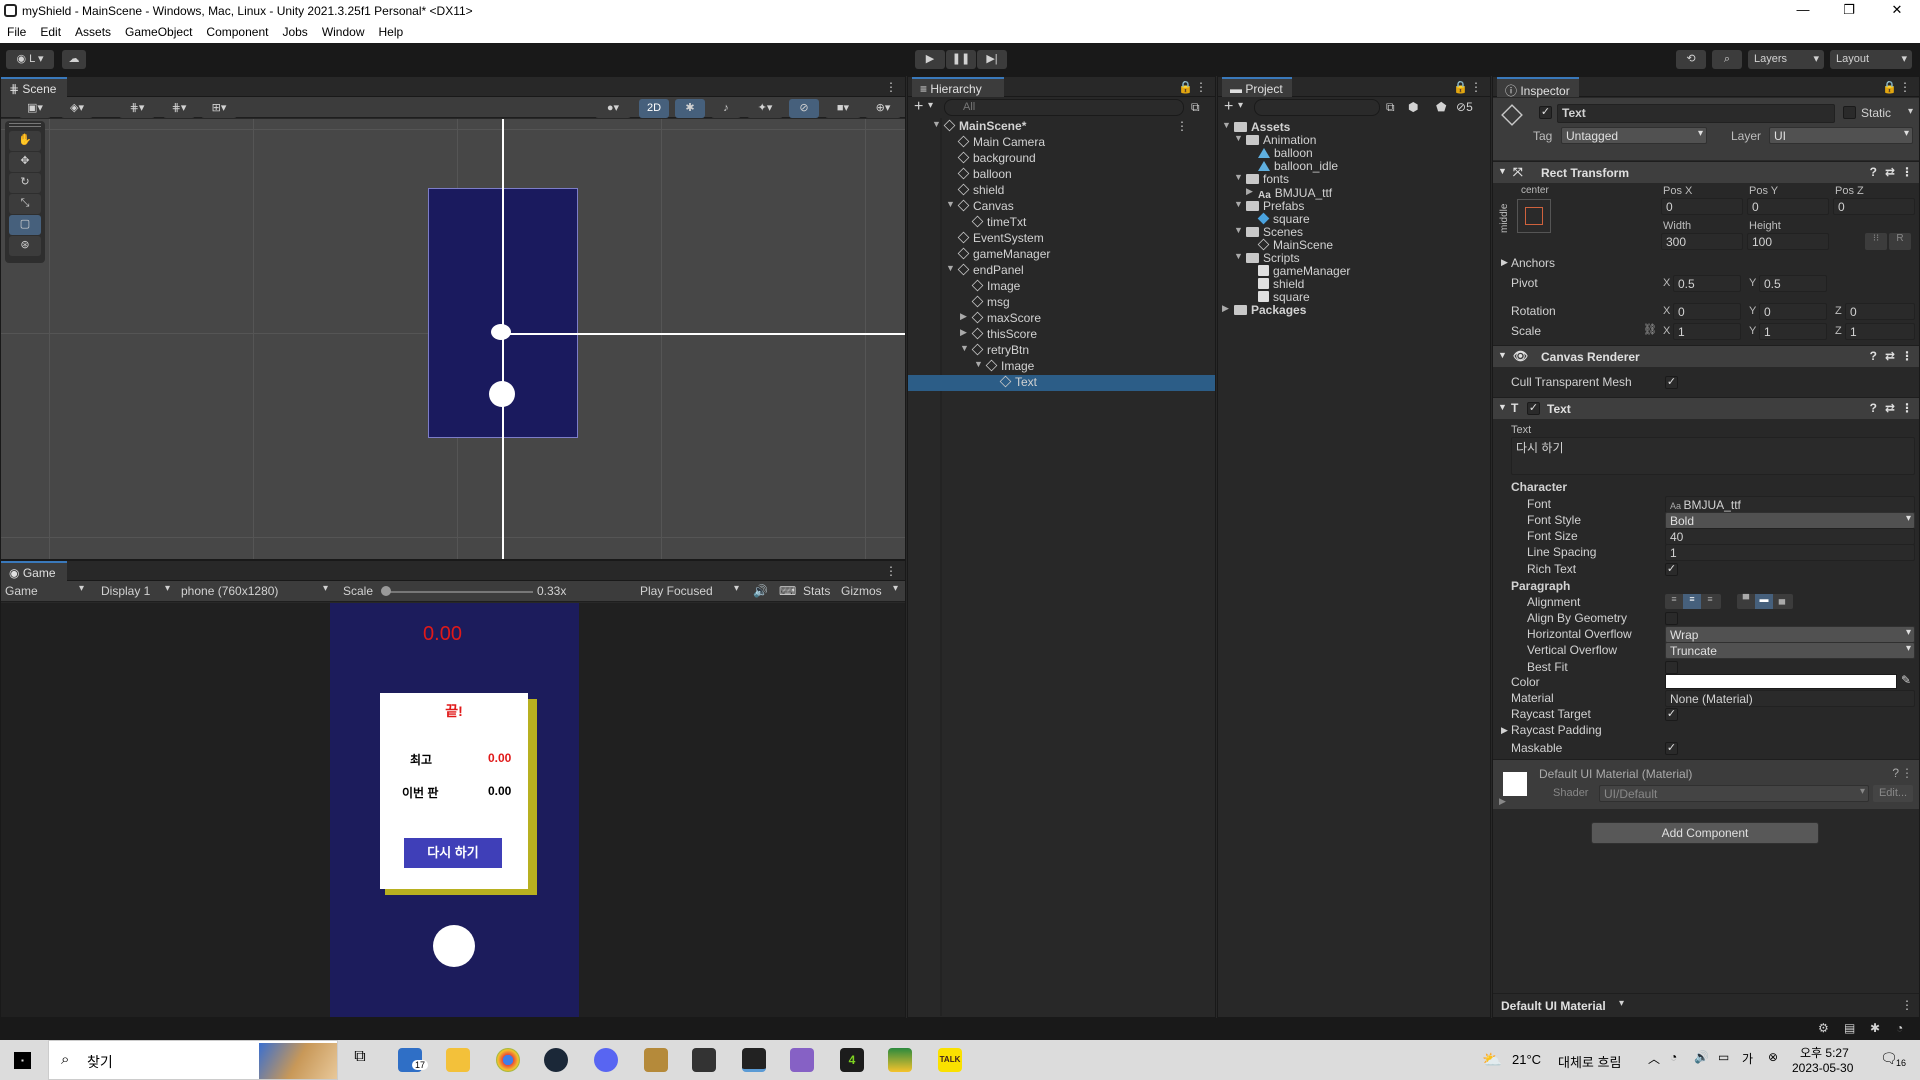  I want to click on project-item: ▶ Packages, so click(1264, 311).